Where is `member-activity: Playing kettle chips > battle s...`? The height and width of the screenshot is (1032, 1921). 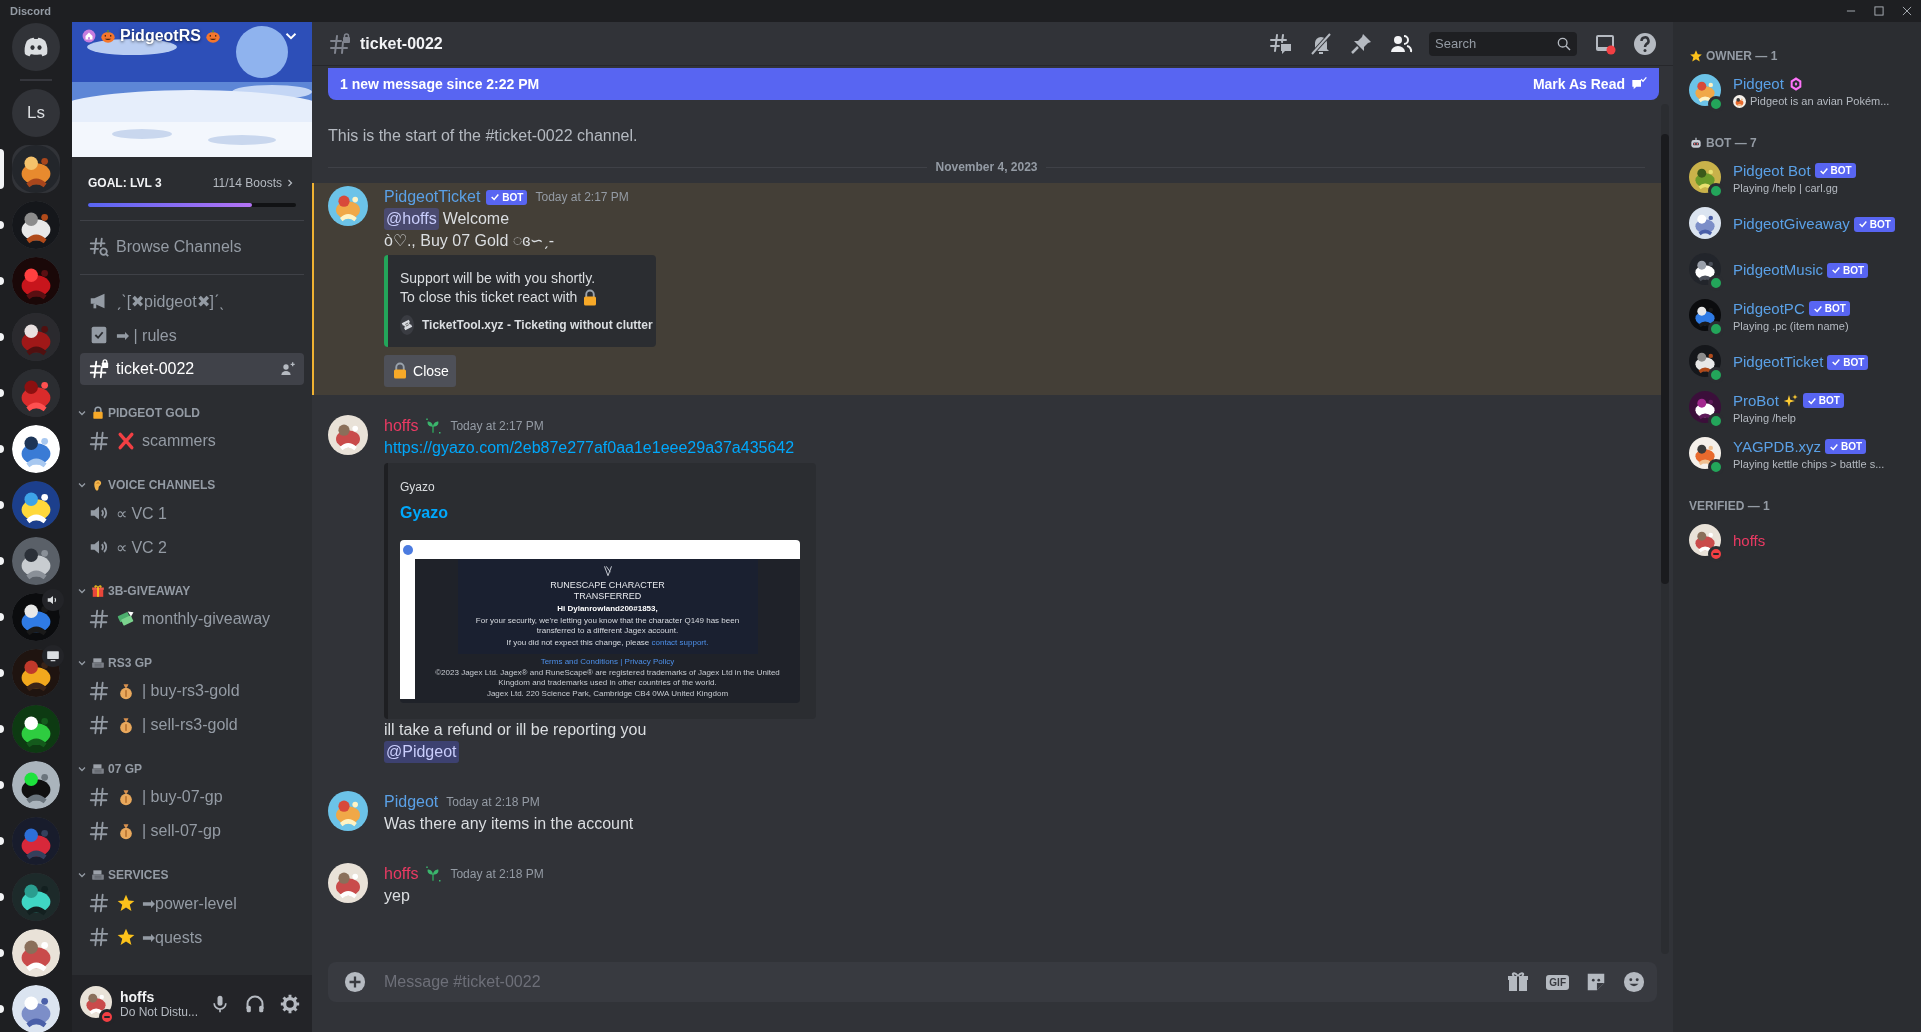 member-activity: Playing kettle chips > battle s... is located at coordinates (1809, 464).